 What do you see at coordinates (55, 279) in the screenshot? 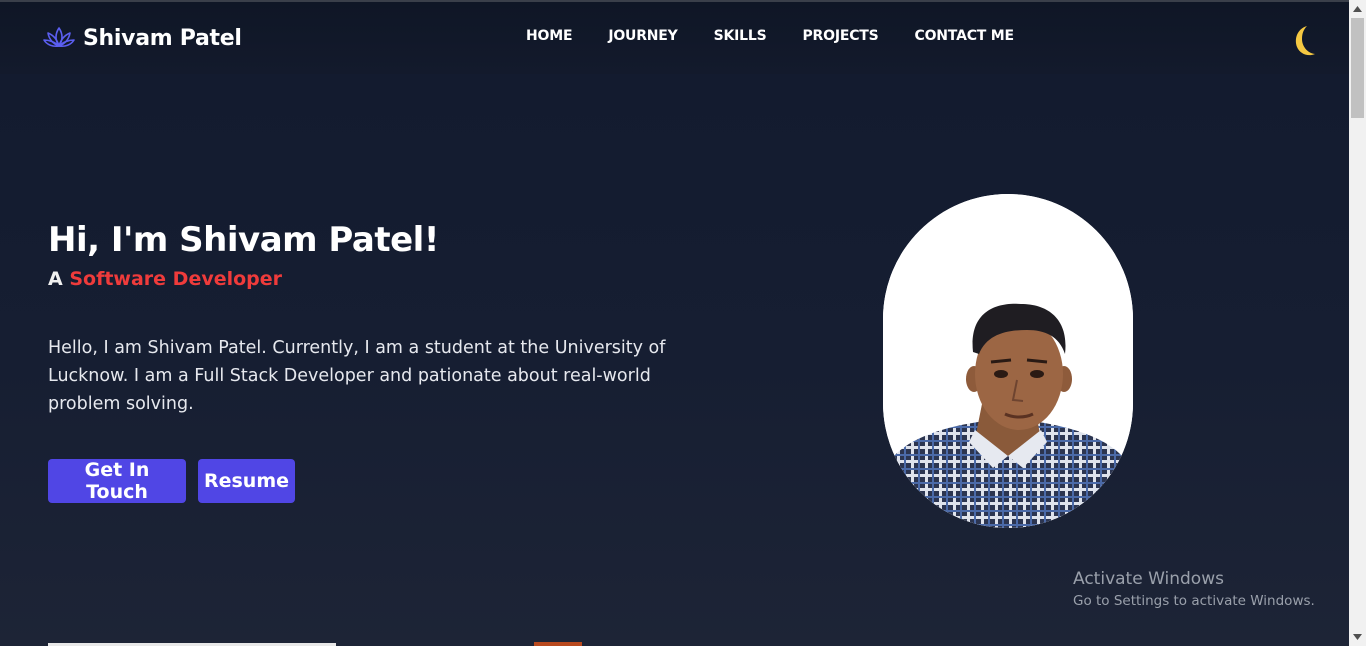
I see `subtitle-prefix: A` at bounding box center [55, 279].